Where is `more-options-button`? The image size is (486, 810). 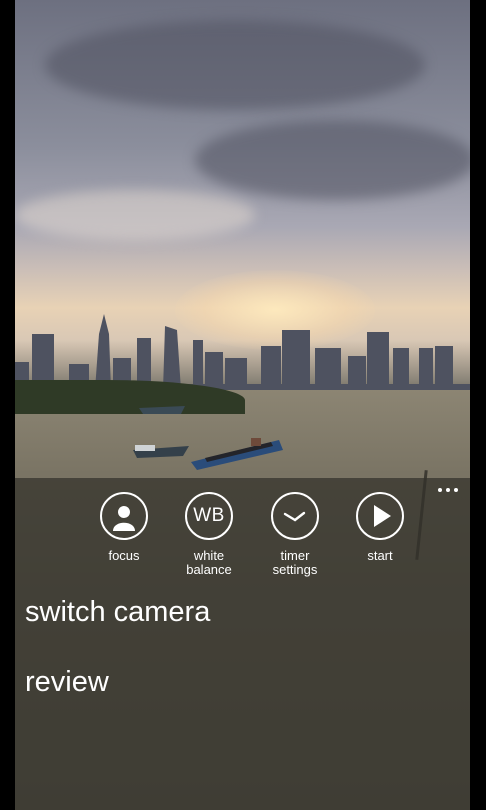
more-options-button is located at coordinates (448, 490).